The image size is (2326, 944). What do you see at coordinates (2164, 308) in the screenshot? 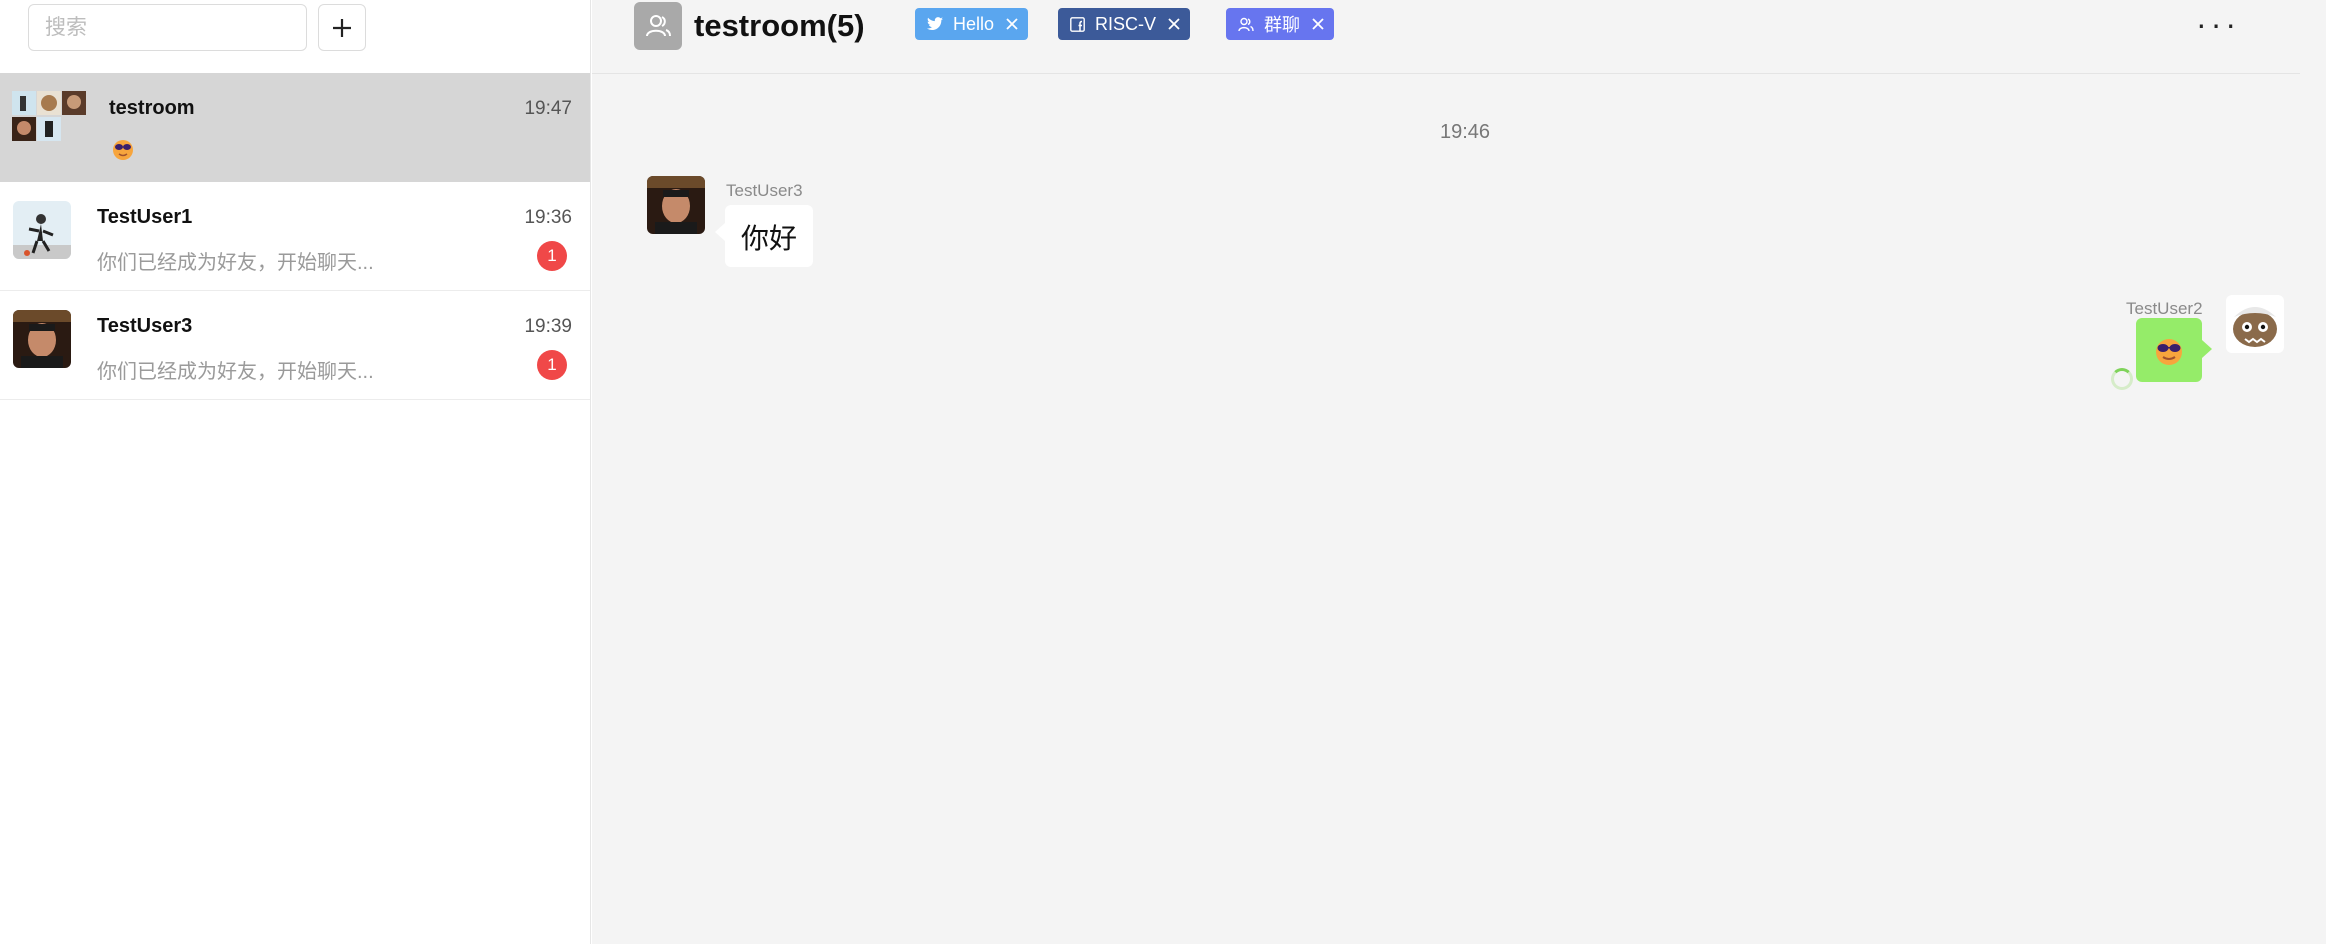
I see `sender-name: TestUser2` at bounding box center [2164, 308].